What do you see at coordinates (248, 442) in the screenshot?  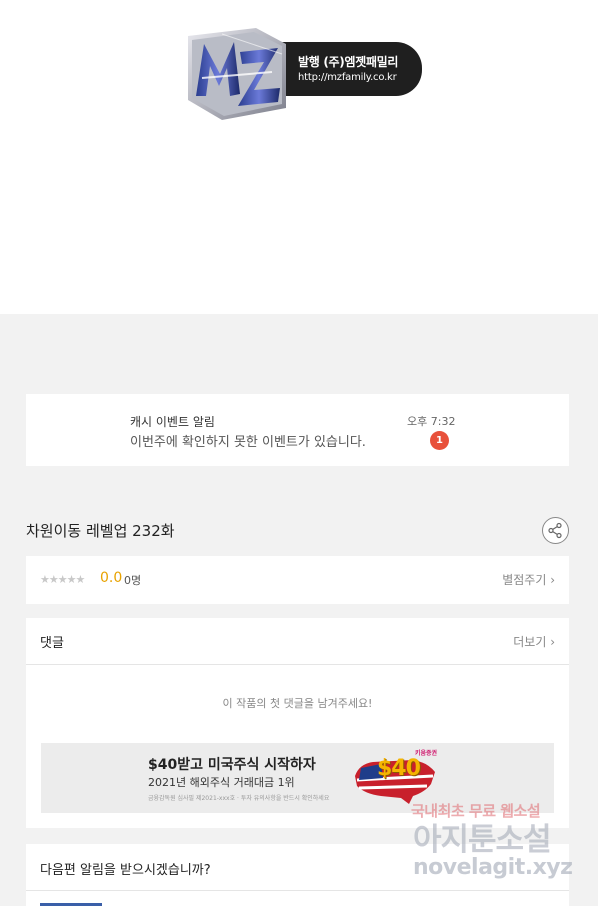 I see `notice-message: 이번주에 확인하지 못한 이벤트가 있습니다.` at bounding box center [248, 442].